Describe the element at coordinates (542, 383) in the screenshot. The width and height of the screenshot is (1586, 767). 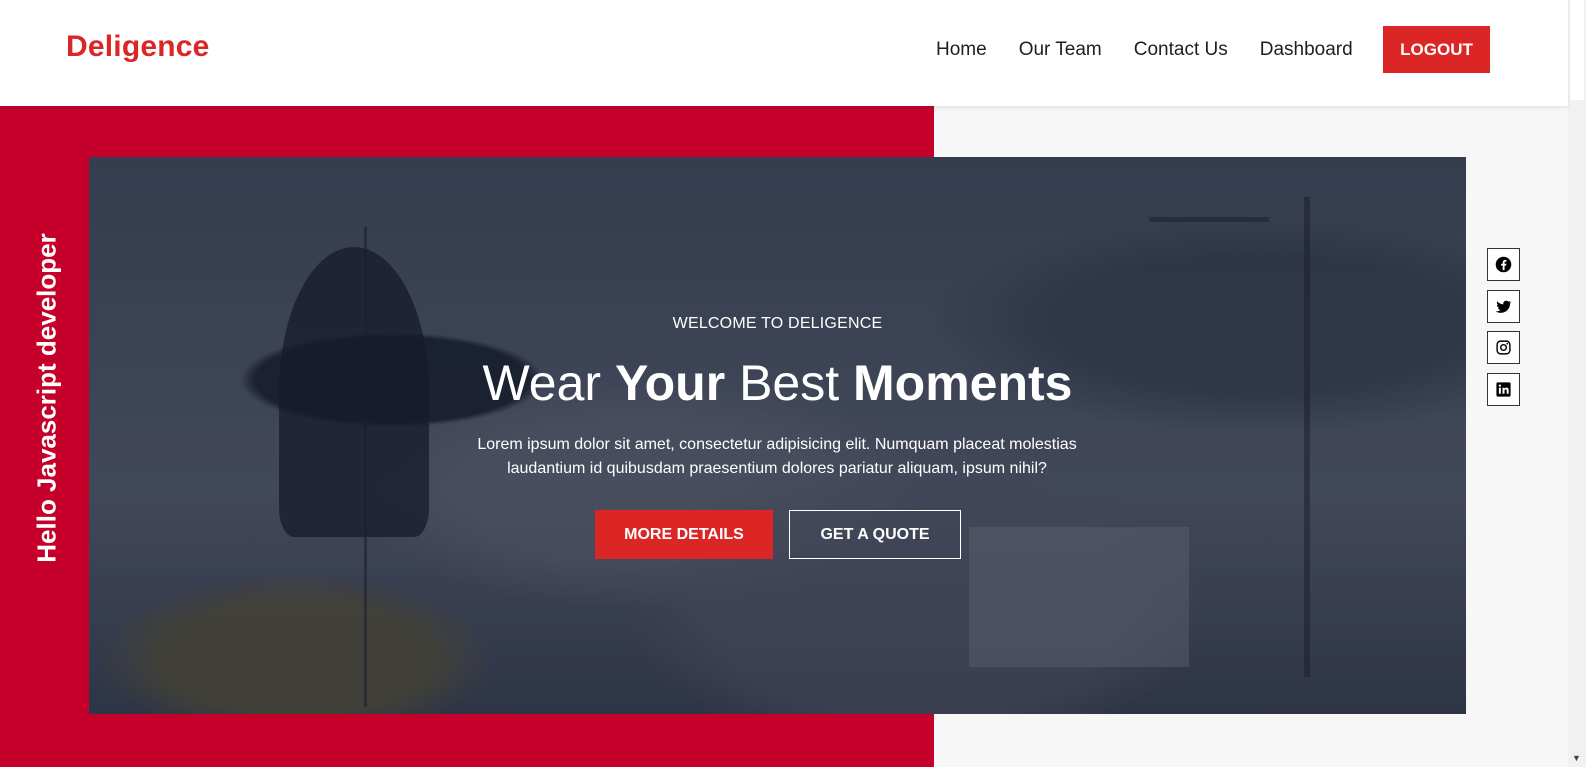
I see `headline-word-1: Wear` at that location.